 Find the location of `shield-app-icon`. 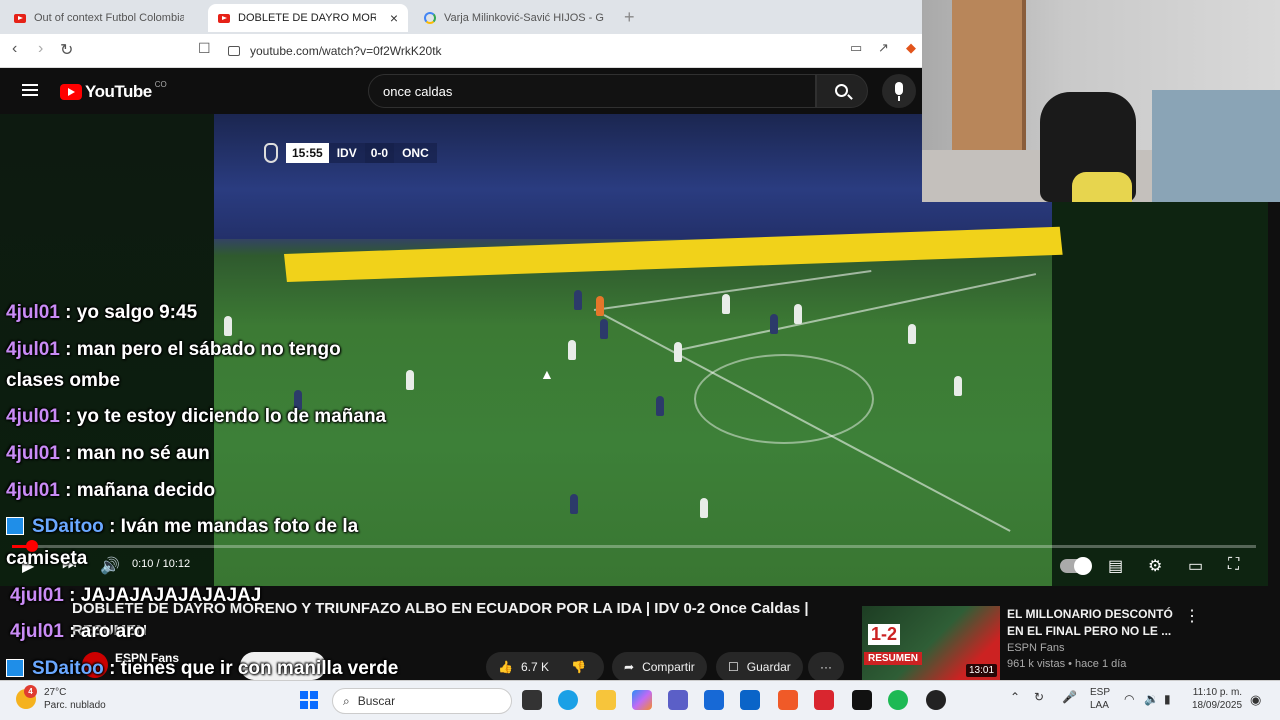

shield-app-icon is located at coordinates (824, 700).